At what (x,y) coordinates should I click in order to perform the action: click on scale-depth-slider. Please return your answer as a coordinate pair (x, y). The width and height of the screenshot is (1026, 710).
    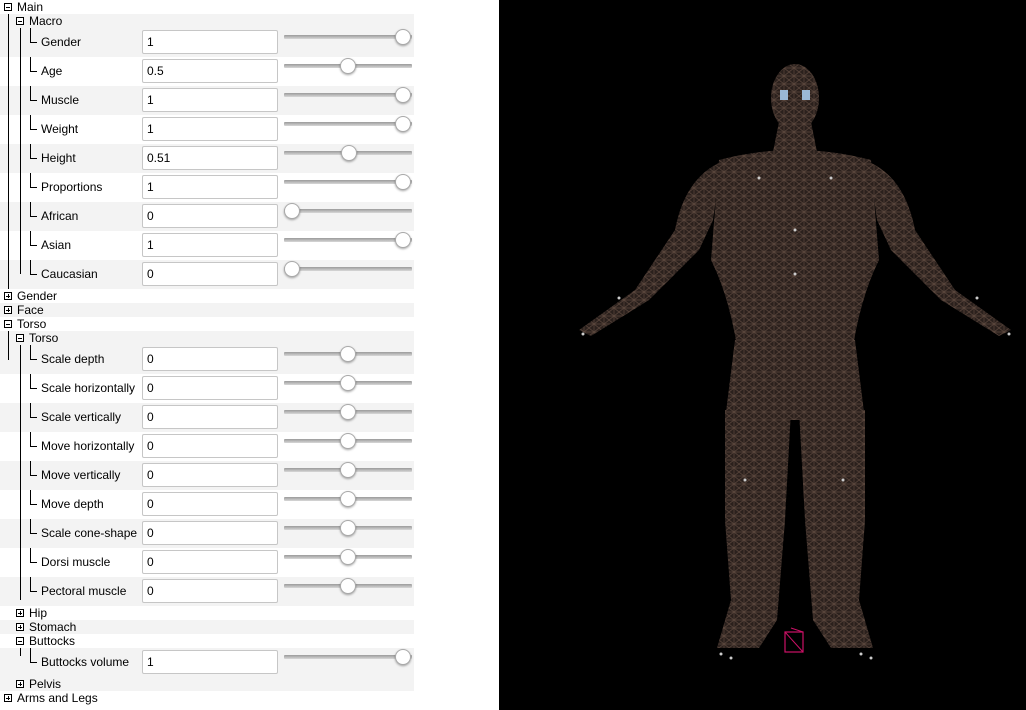
    Looking at the image, I should click on (348, 359).